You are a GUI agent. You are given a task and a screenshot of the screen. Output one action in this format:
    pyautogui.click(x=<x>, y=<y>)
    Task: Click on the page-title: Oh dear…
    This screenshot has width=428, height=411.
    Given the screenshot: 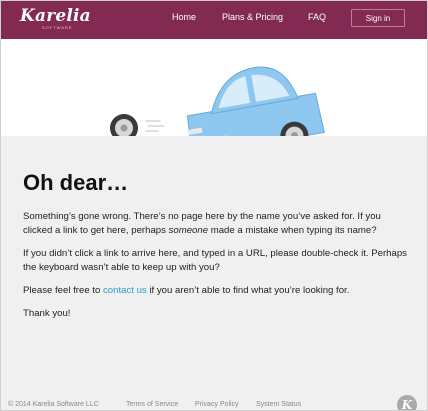 What is the action you would take?
    pyautogui.click(x=76, y=182)
    